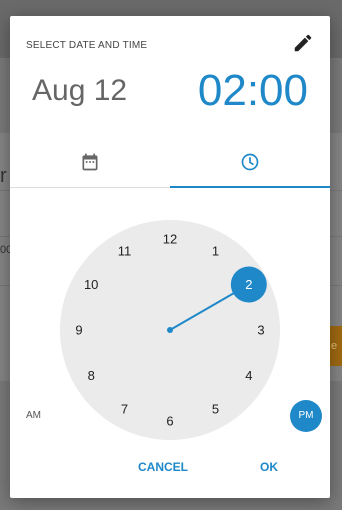 The height and width of the screenshot is (510, 342). What do you see at coordinates (248, 375) in the screenshot?
I see `clock-hour-4: 4` at bounding box center [248, 375].